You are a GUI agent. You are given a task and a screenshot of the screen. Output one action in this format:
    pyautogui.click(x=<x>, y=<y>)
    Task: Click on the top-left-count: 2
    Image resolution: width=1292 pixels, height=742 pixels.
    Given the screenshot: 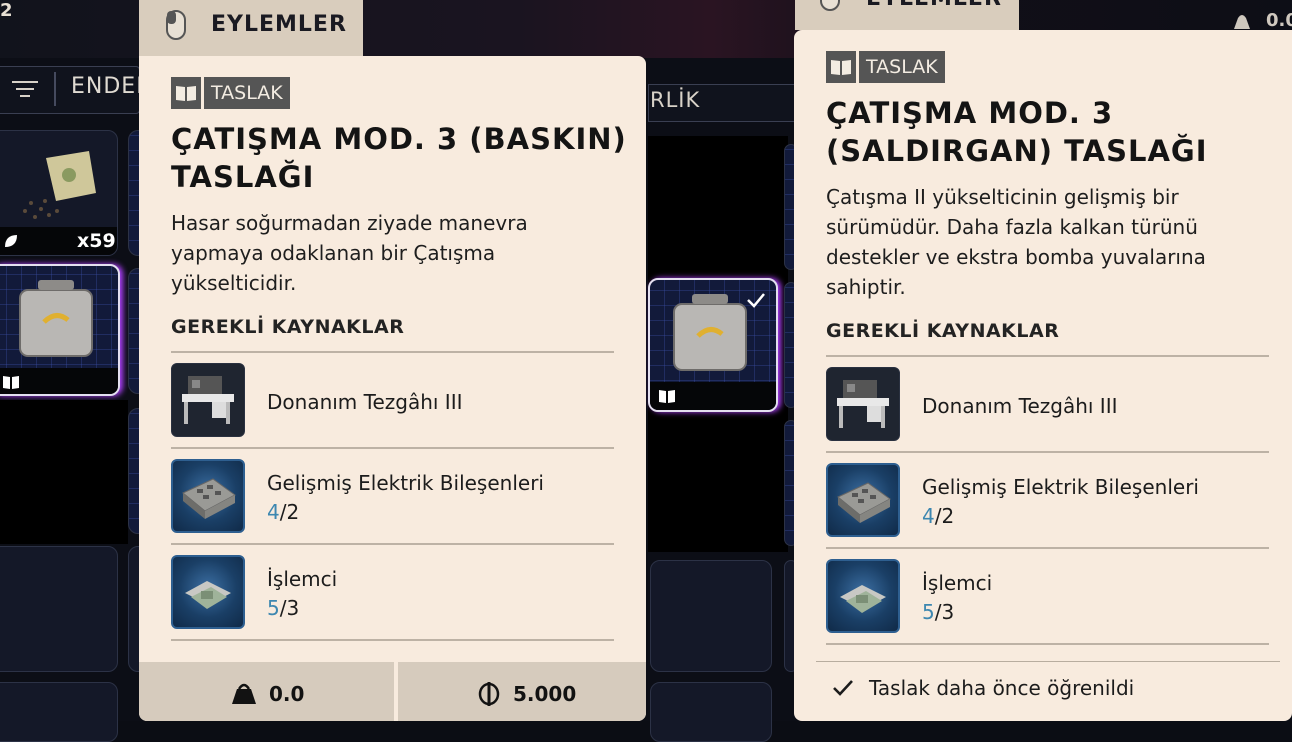 What is the action you would take?
    pyautogui.click(x=6, y=10)
    